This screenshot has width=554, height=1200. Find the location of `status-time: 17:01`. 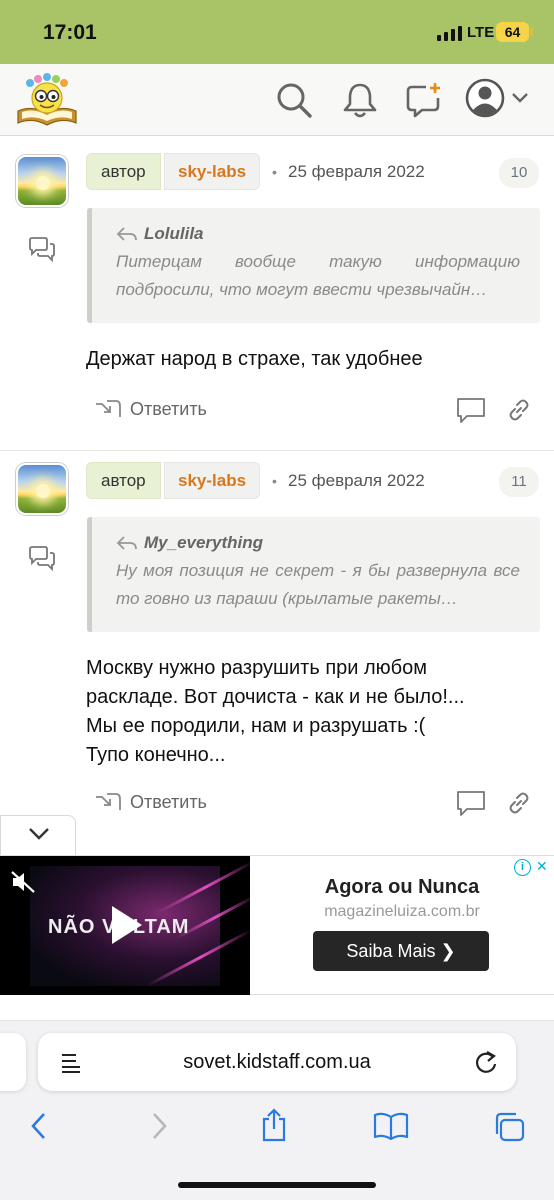

status-time: 17:01 is located at coordinates (70, 32).